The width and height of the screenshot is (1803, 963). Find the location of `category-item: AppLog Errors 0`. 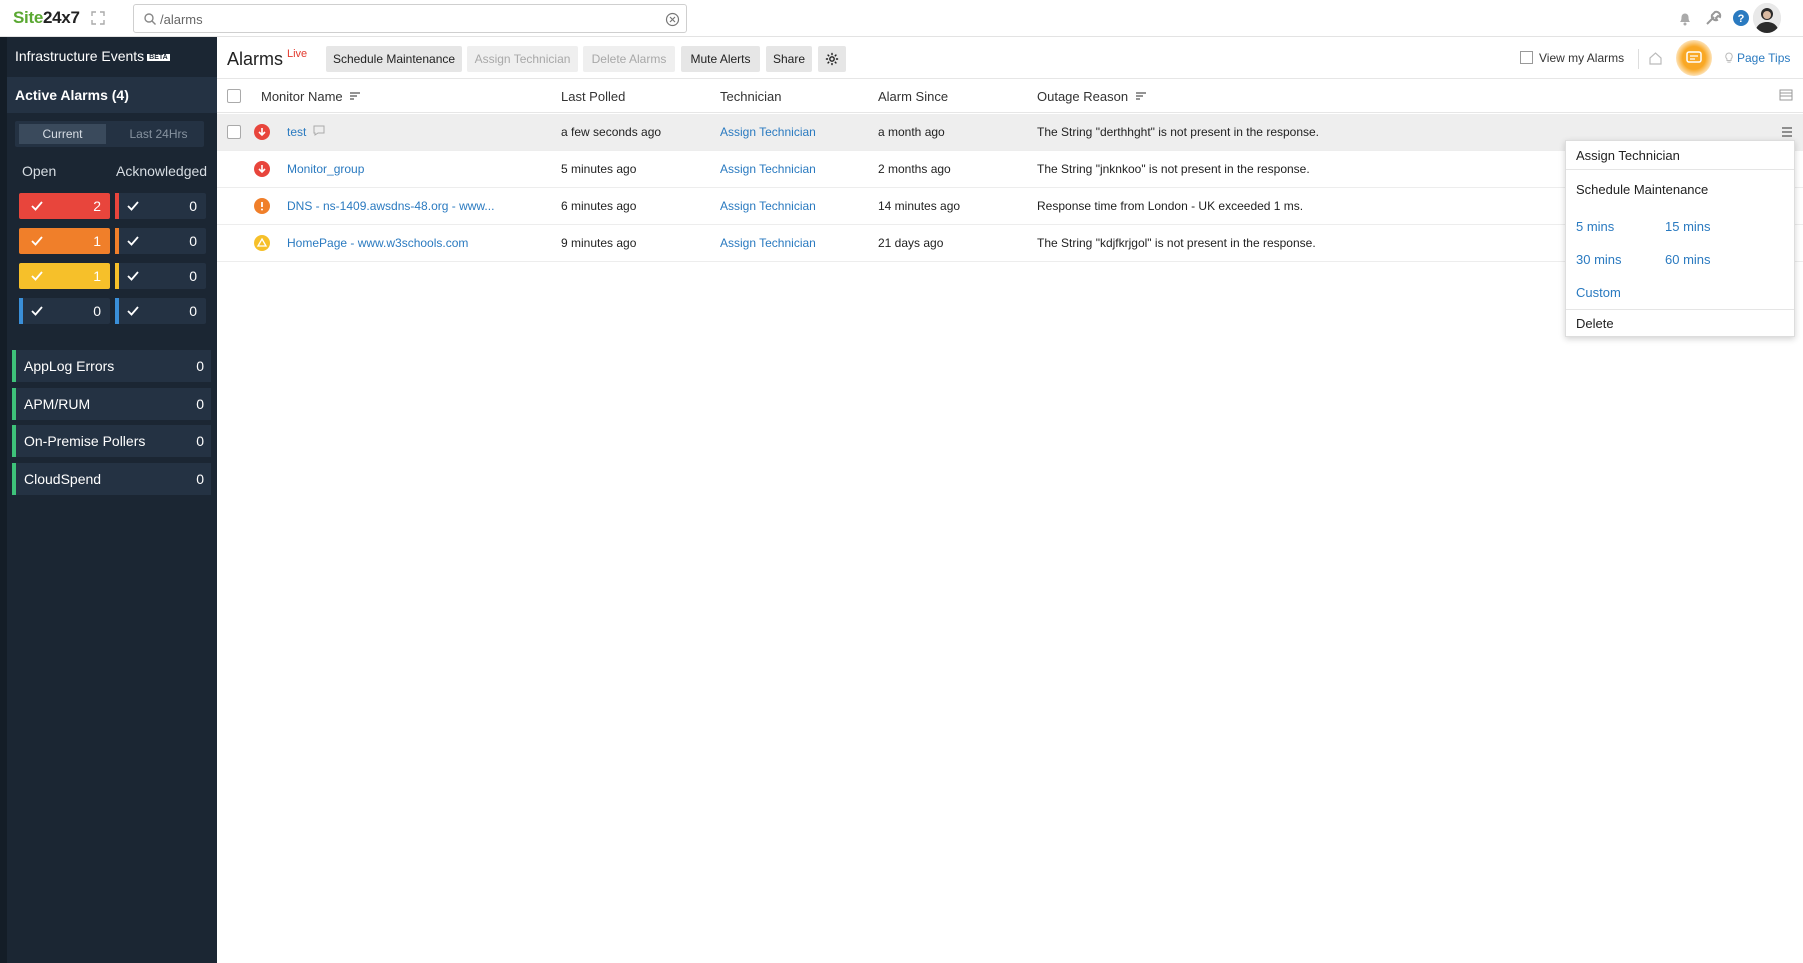

category-item: AppLog Errors 0 is located at coordinates (111, 366).